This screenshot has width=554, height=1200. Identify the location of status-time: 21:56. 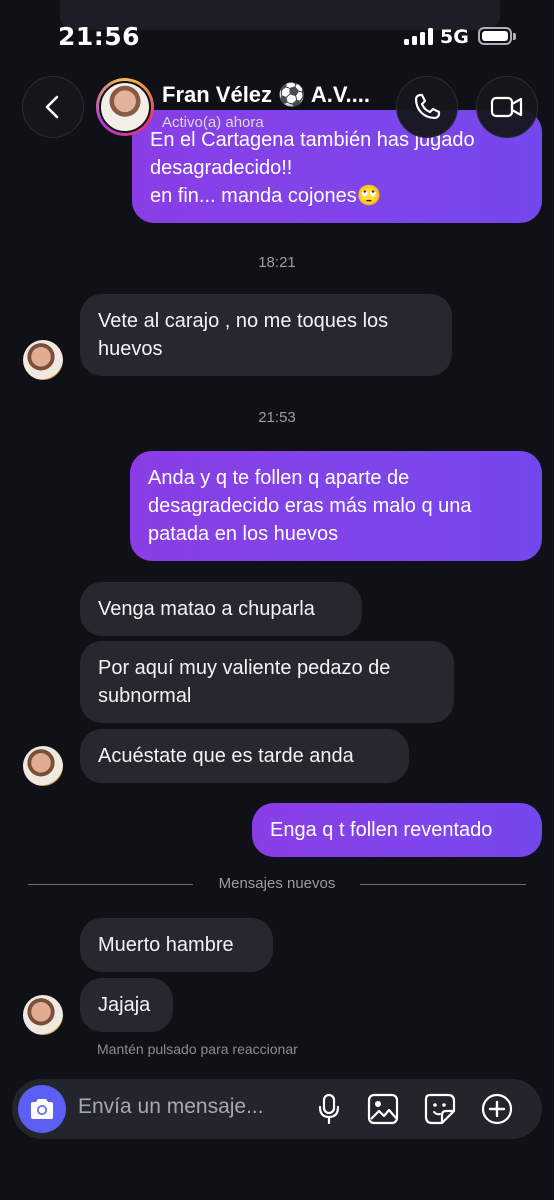
(99, 36).